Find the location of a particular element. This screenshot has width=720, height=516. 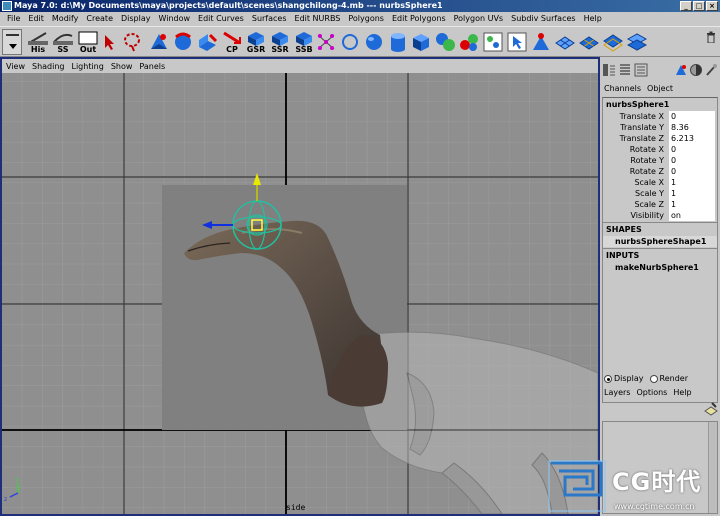

shapes-header: SHAPES is located at coordinates (660, 229).